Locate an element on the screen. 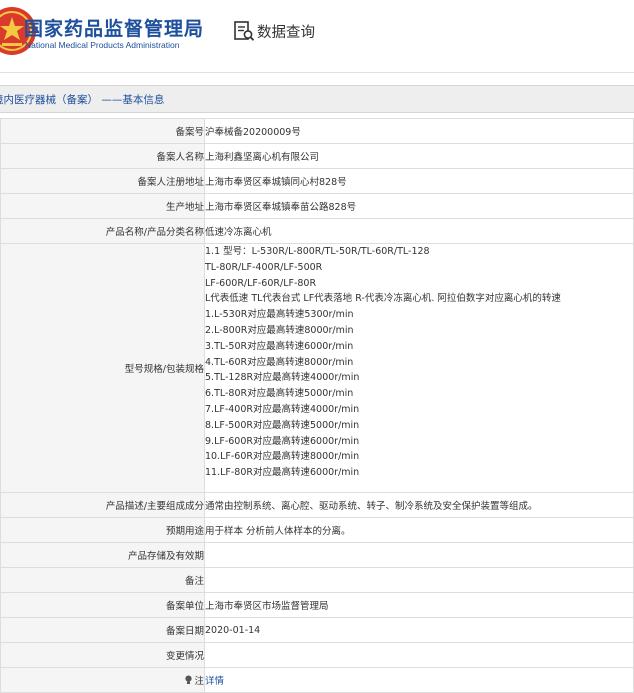 This screenshot has height=693, width=634. field-label: 产品名称/产品分类名称 is located at coordinates (102, 231).